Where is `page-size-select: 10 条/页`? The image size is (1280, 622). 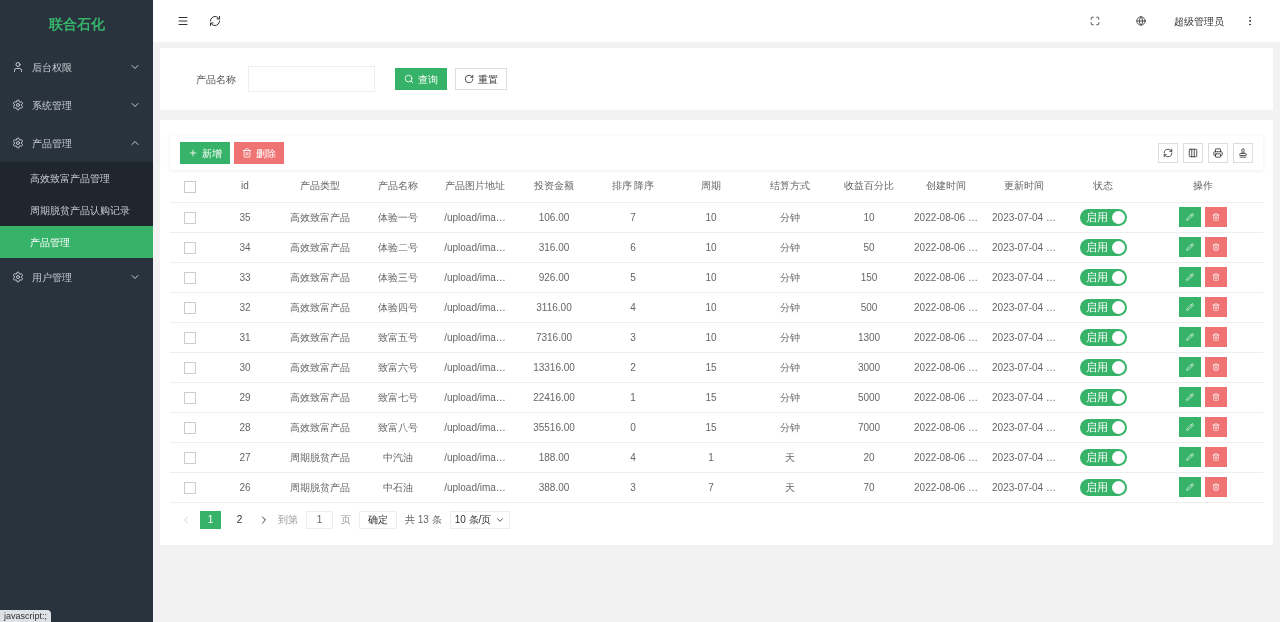 page-size-select: 10 条/页 is located at coordinates (480, 519).